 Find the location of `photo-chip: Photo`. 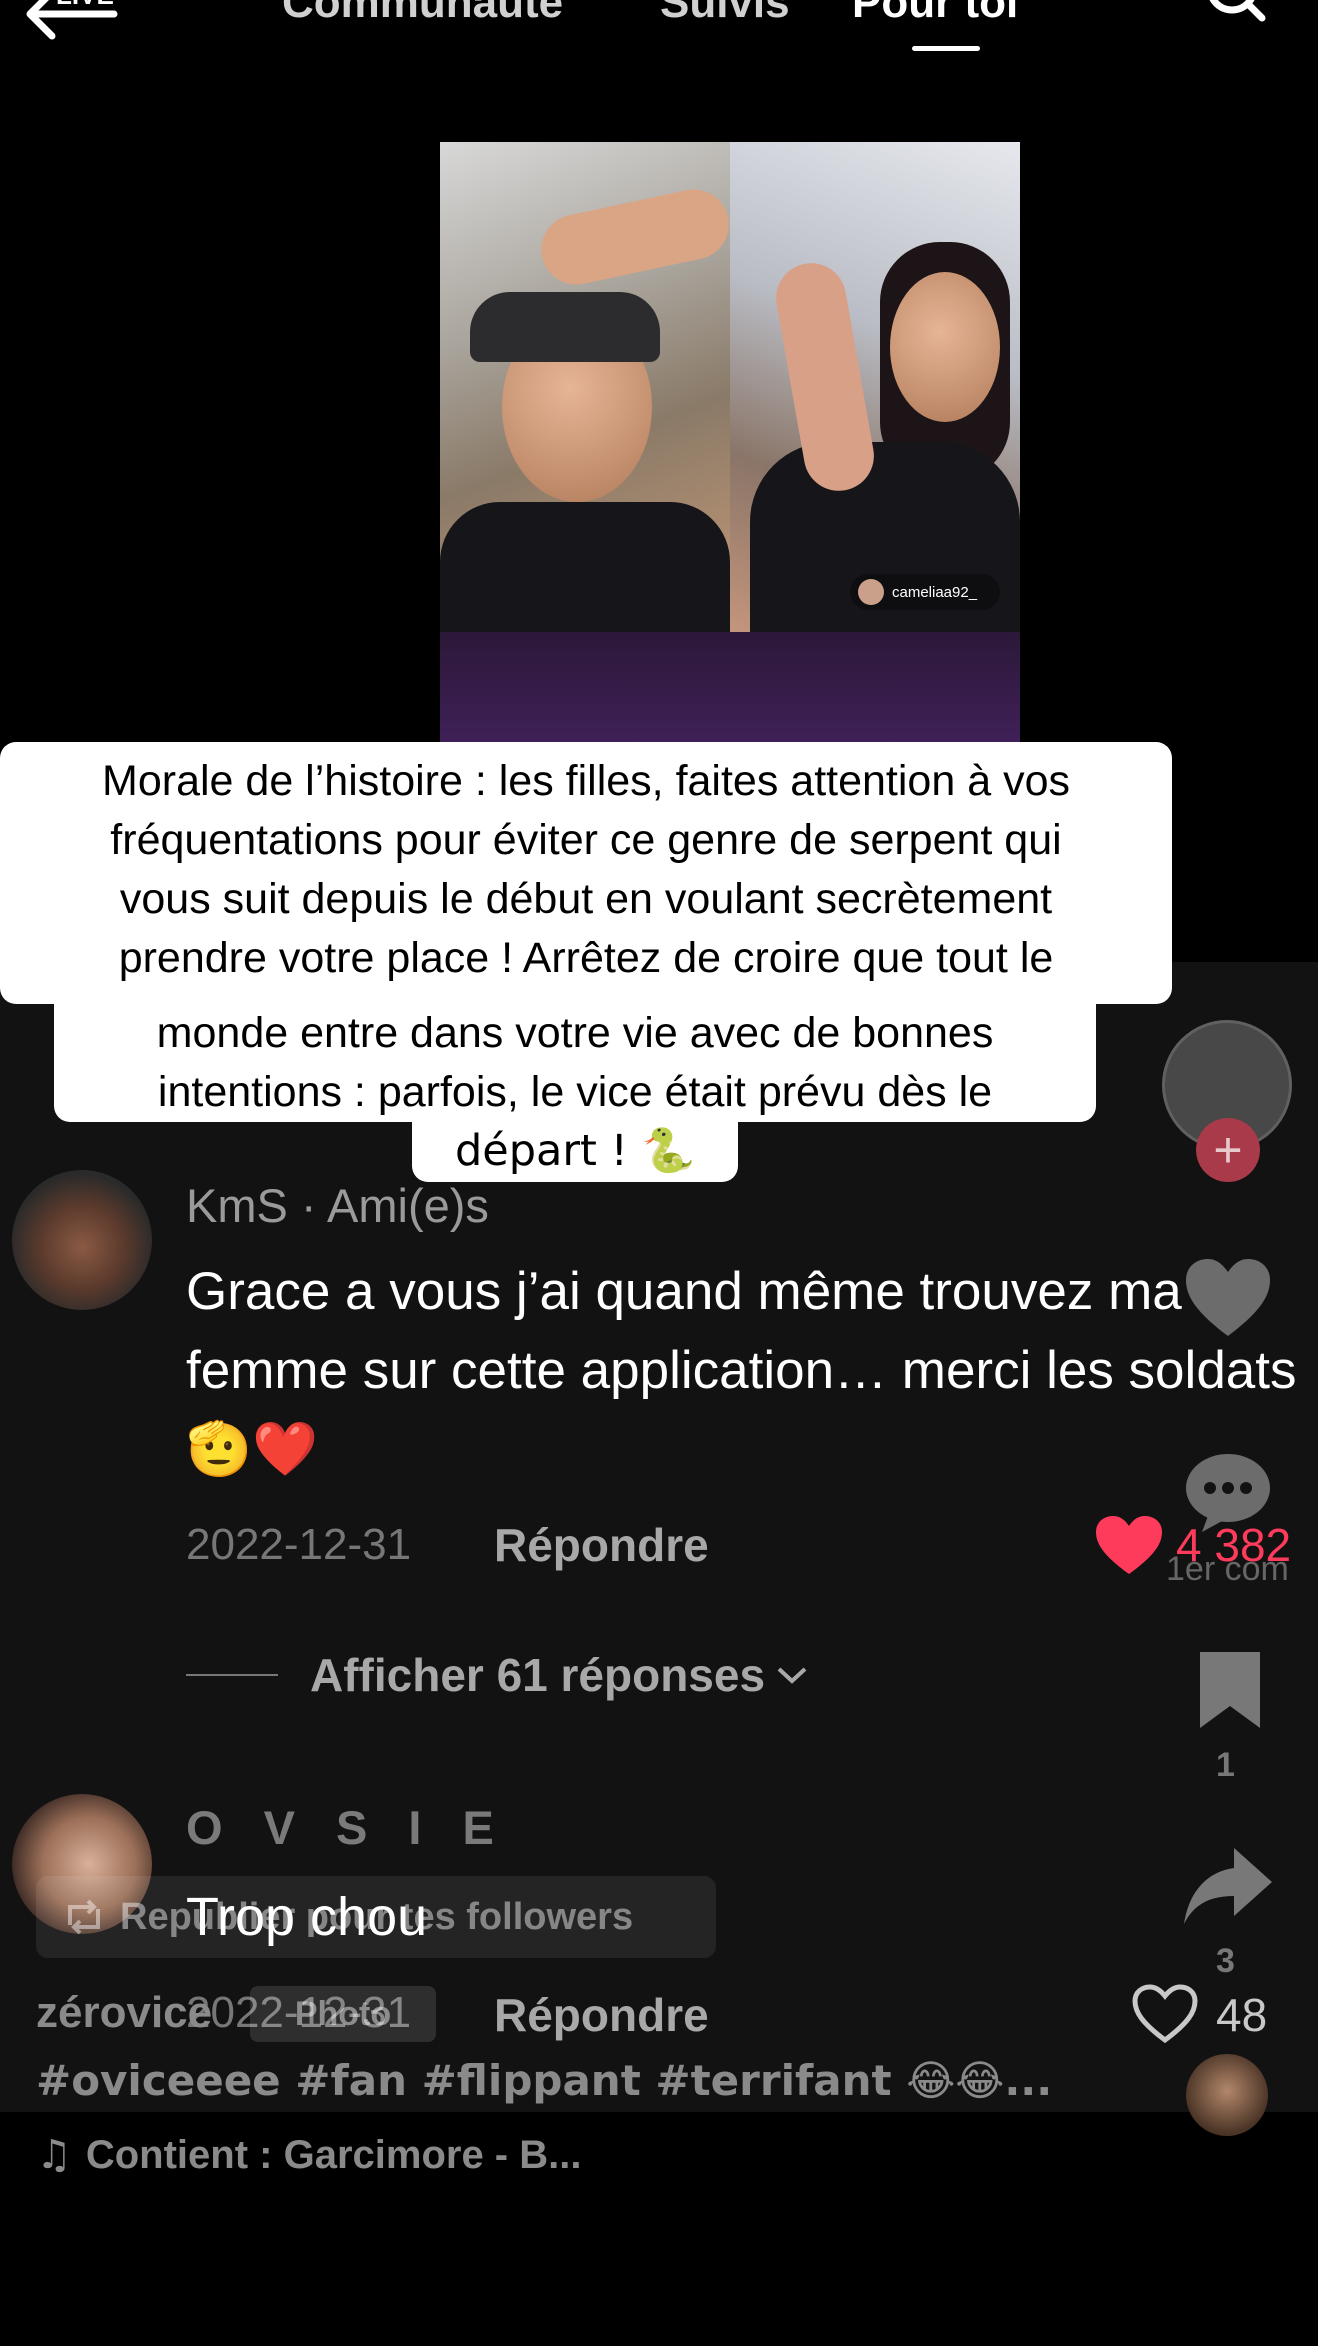

photo-chip: Photo is located at coordinates (343, 2014).